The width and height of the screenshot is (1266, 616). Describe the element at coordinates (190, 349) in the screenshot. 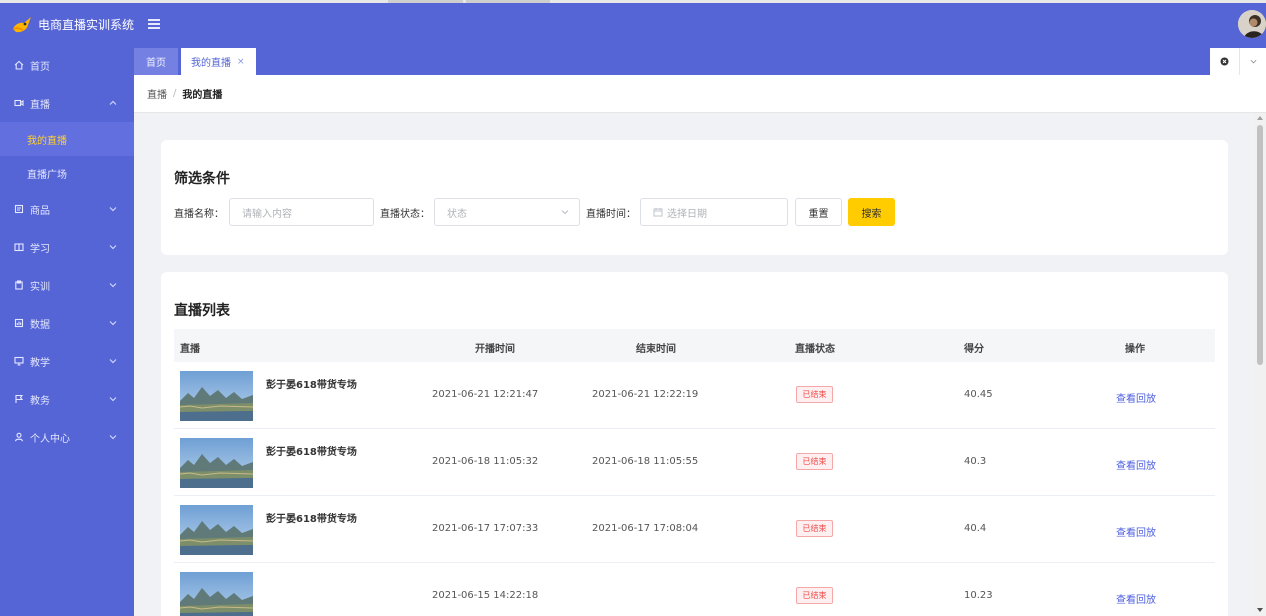

I see `col-live: 直播` at that location.